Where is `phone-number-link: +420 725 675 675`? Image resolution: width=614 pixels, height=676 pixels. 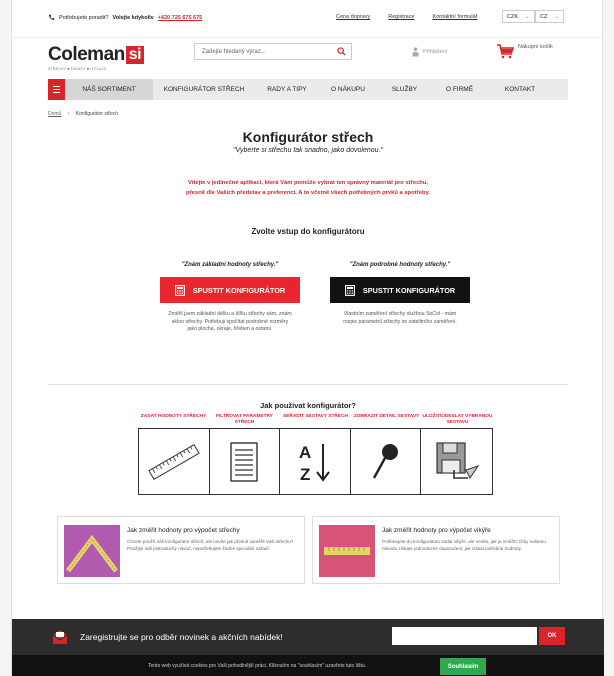 phone-number-link: +420 725 675 675 is located at coordinates (180, 18).